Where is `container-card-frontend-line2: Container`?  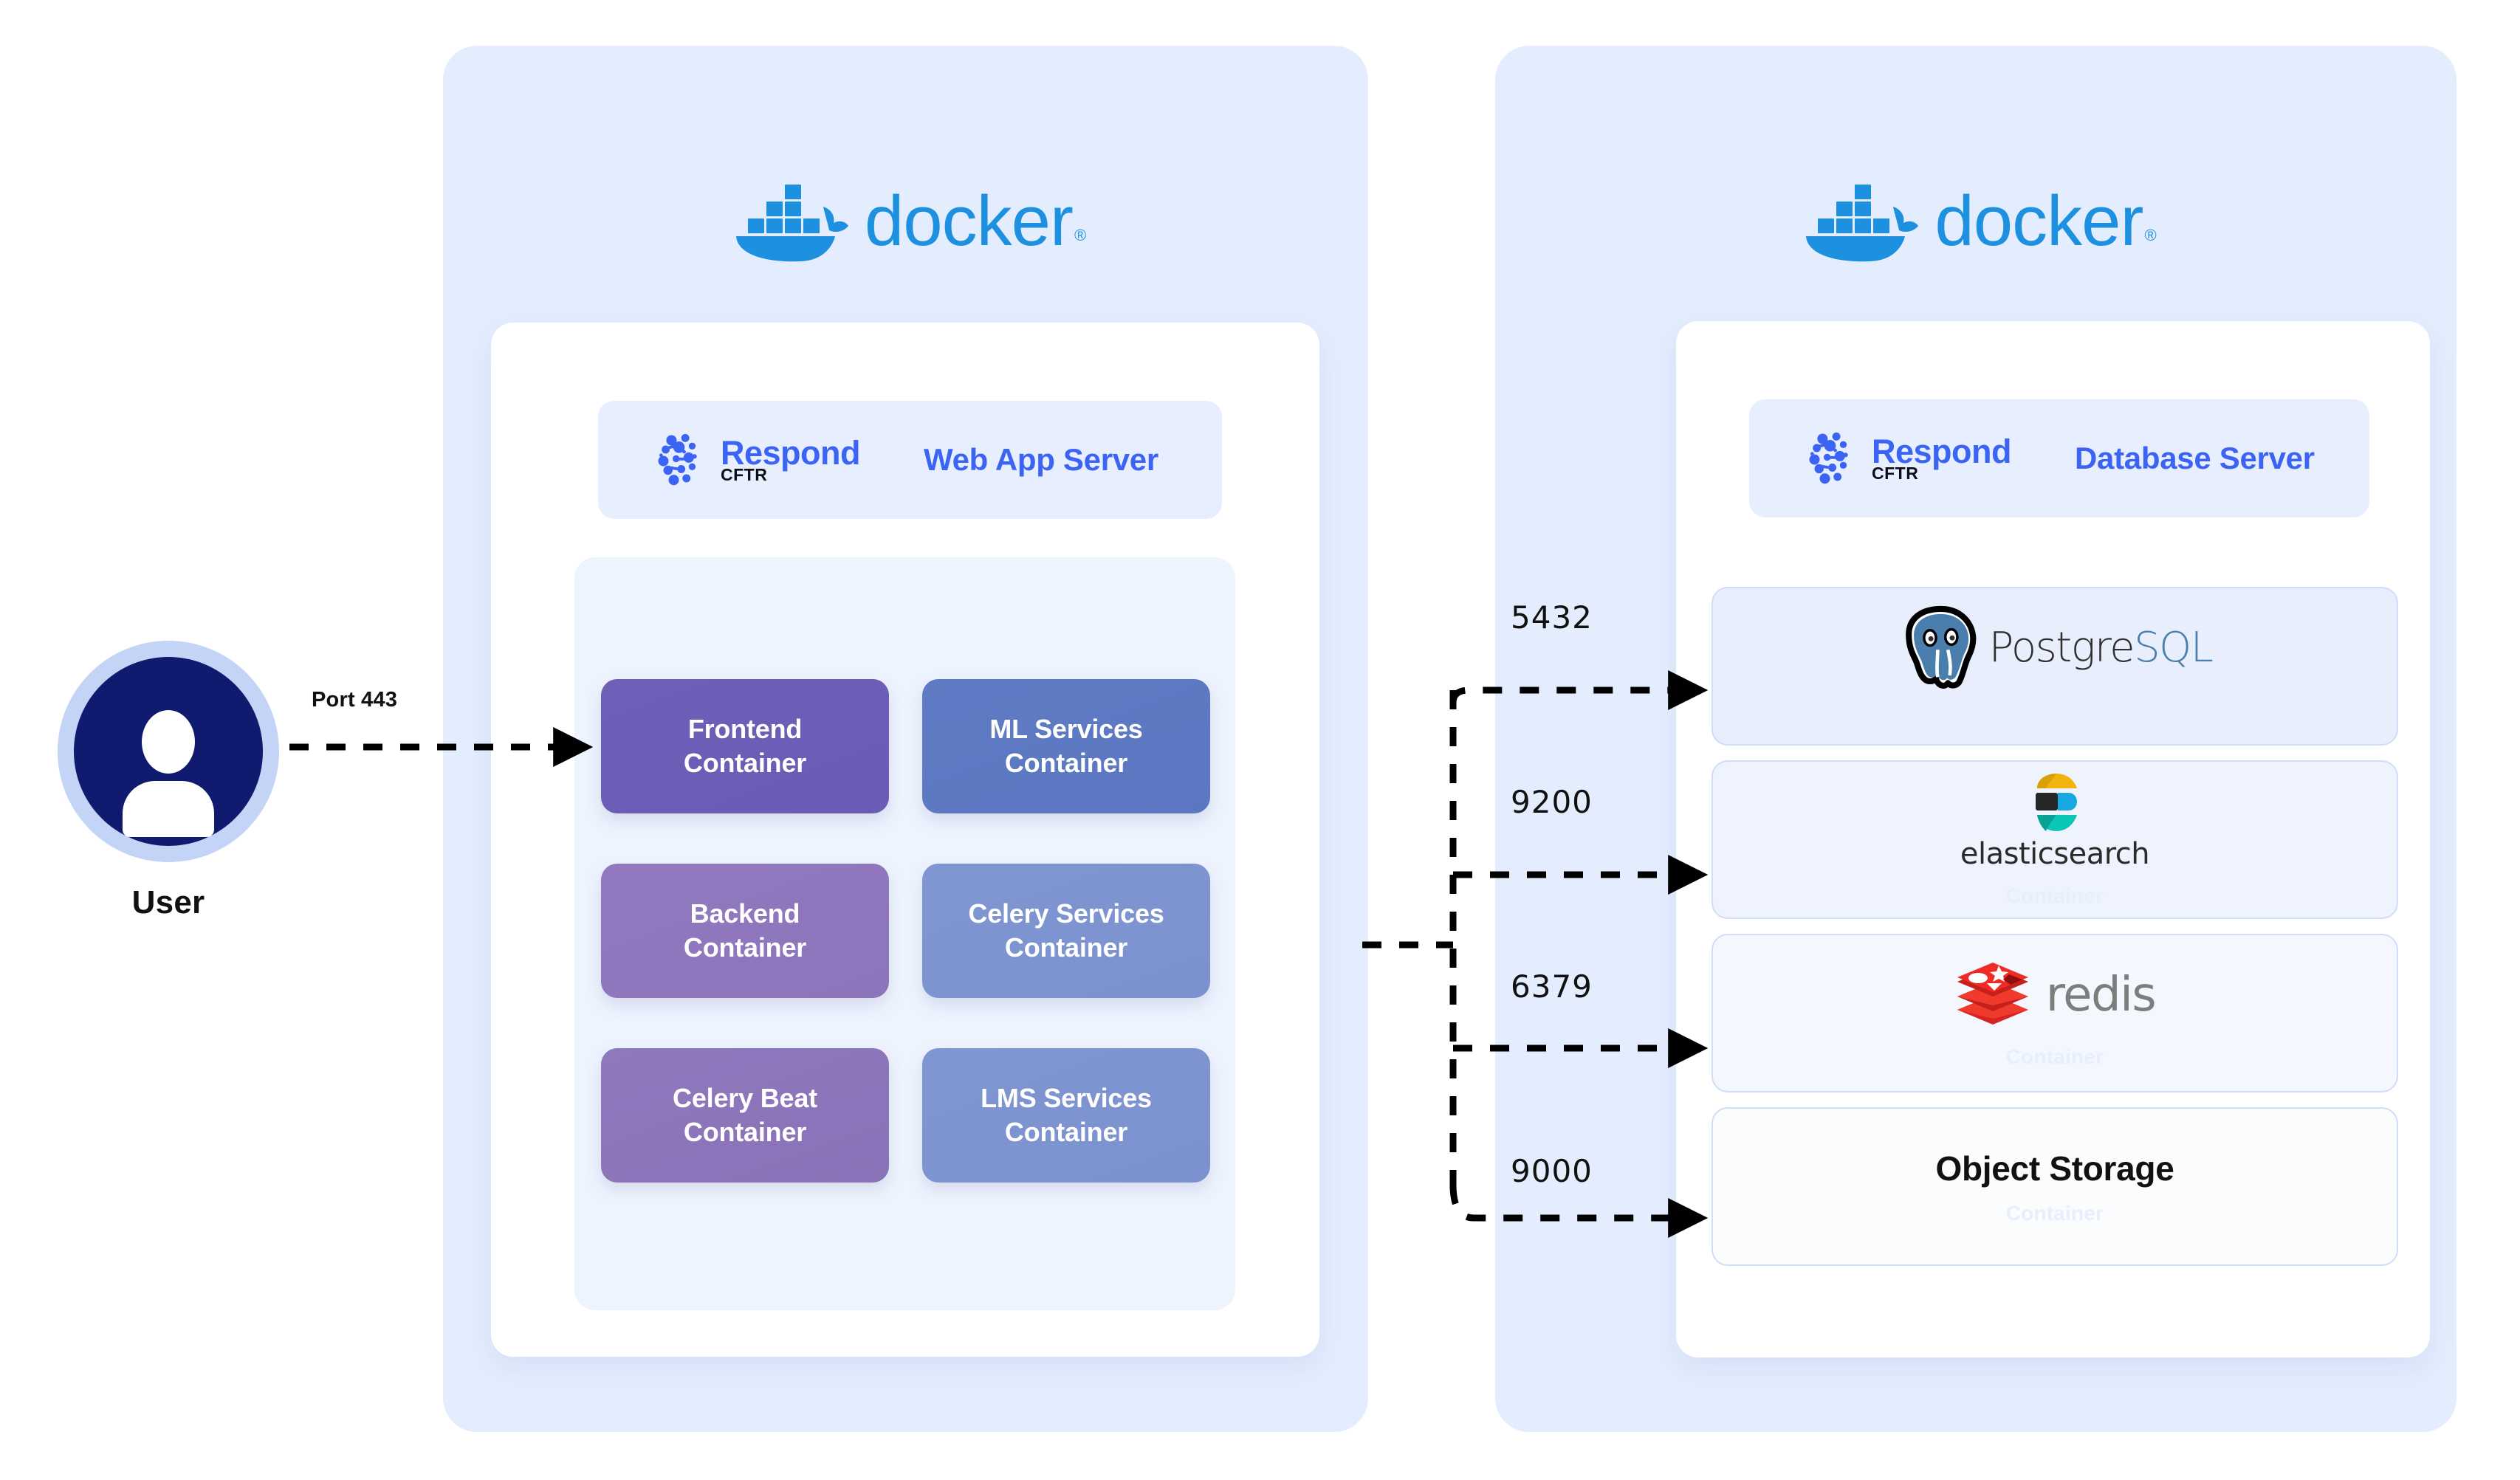
container-card-frontend-line2: Container is located at coordinates (745, 763).